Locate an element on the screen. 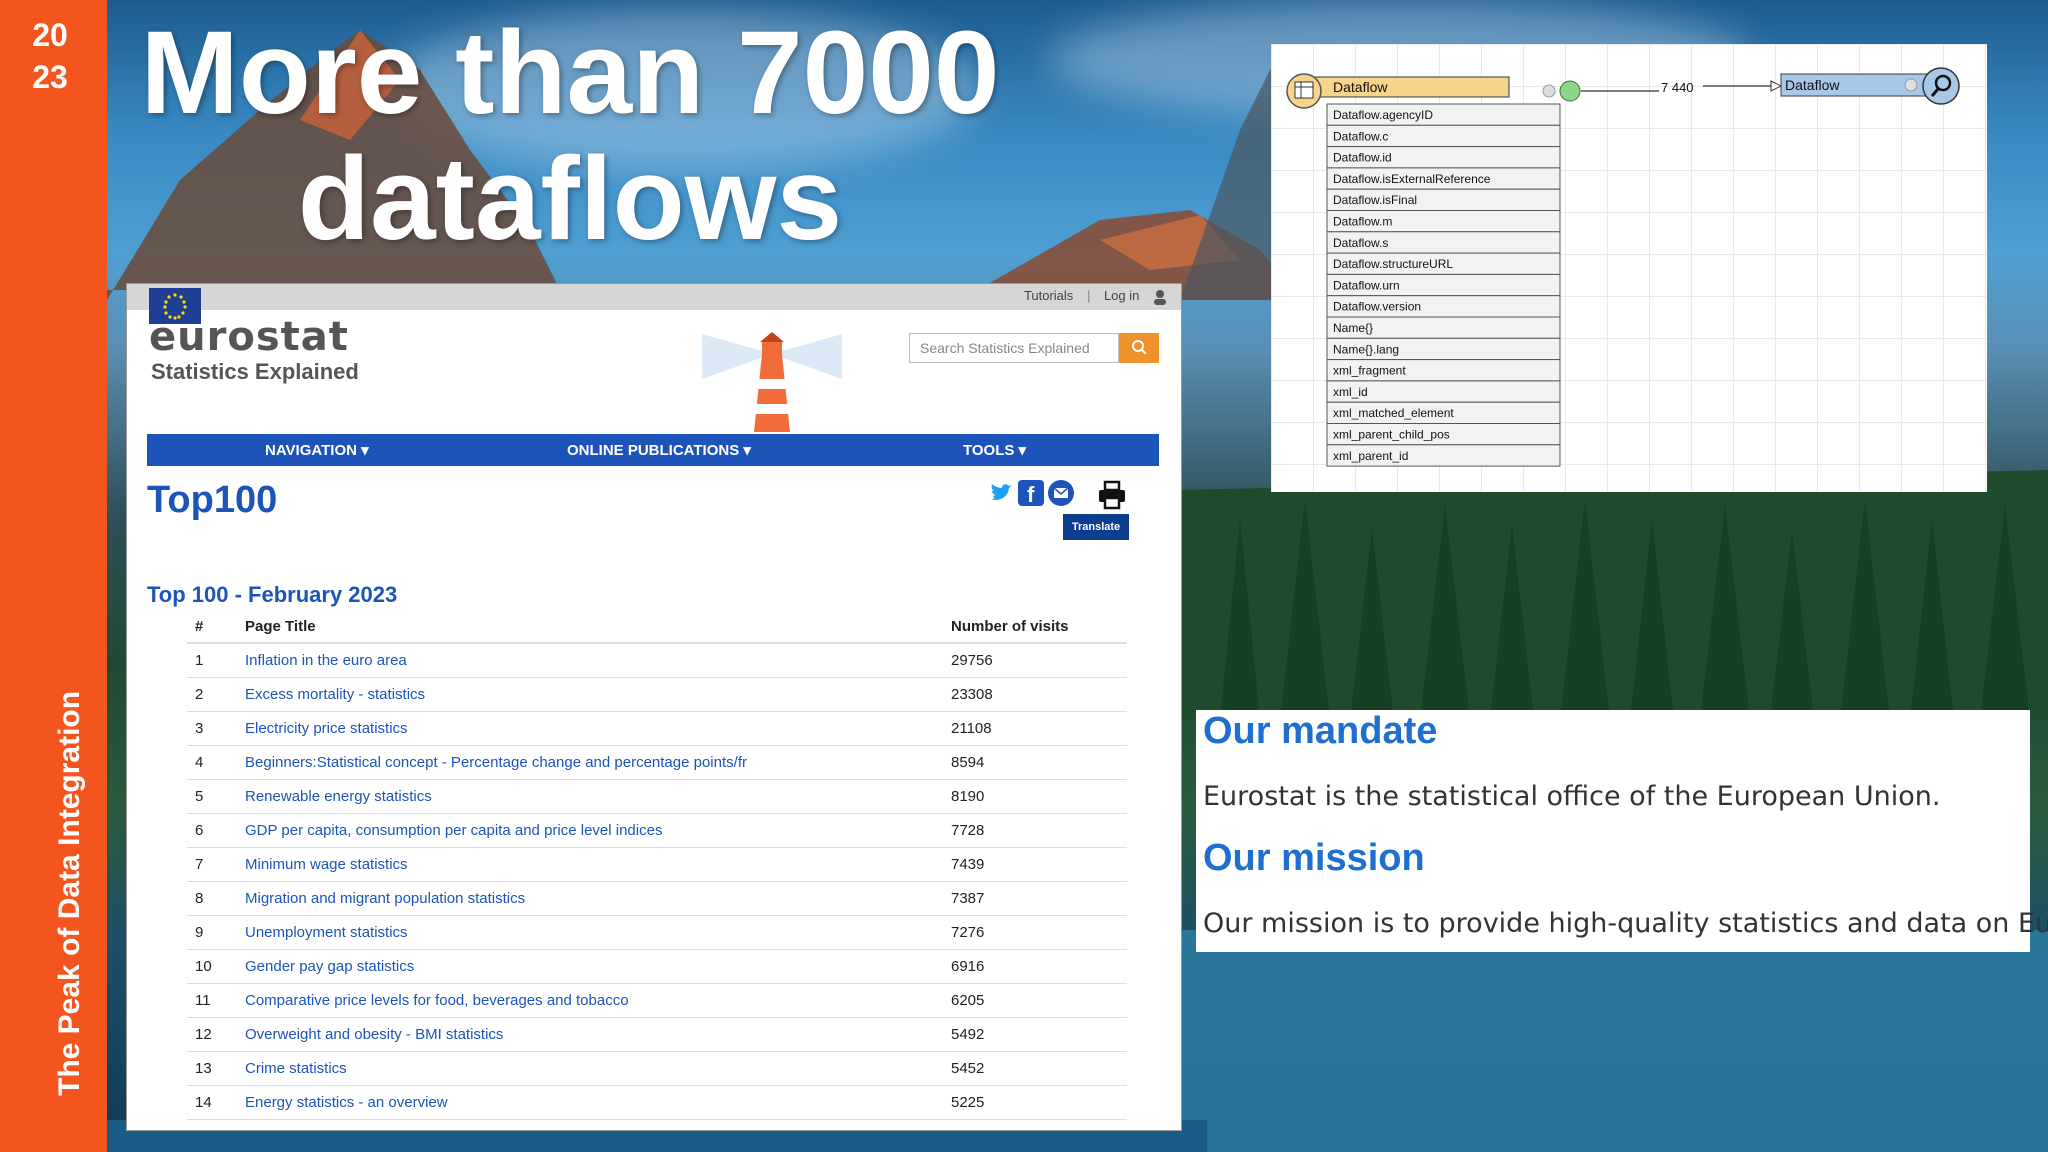 Image resolution: width=2048 pixels, height=1152 pixels. gear-icon is located at coordinates (1911, 85).